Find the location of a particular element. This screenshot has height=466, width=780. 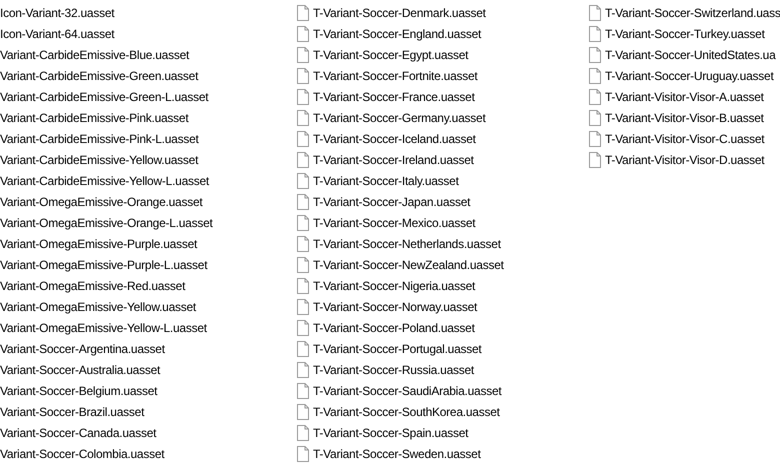

file-name: Variant-CarbideEmissive-Green-L.uasset is located at coordinates (104, 97).